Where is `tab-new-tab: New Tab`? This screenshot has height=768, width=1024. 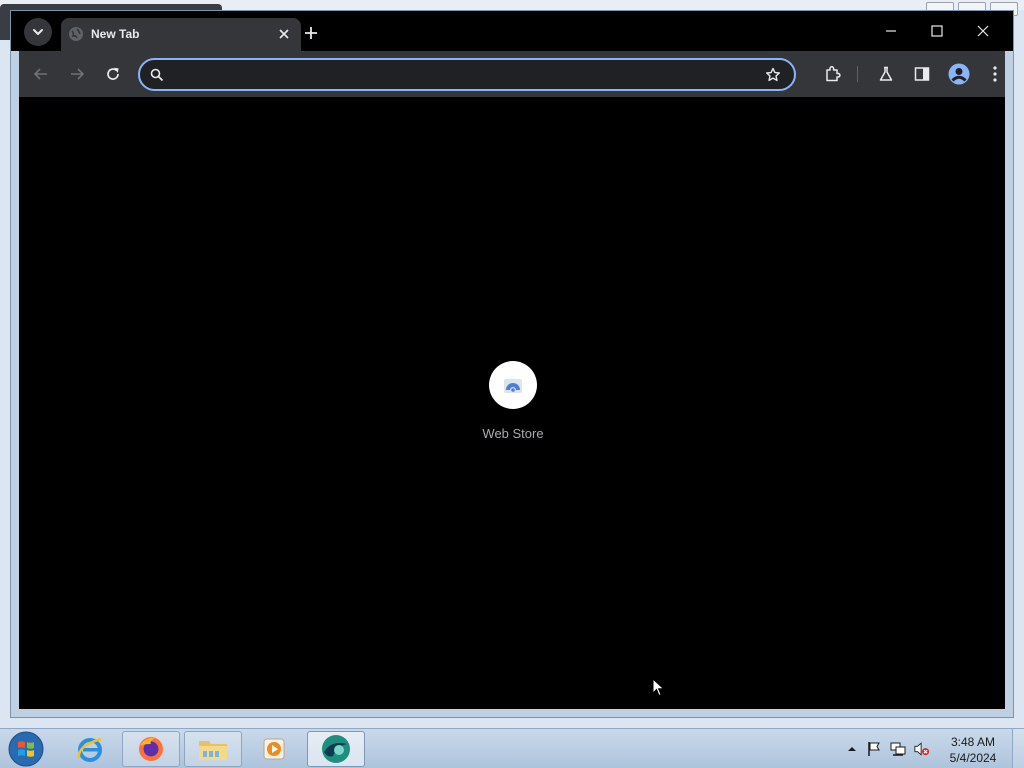
tab-new-tab: New Tab is located at coordinates (181, 34).